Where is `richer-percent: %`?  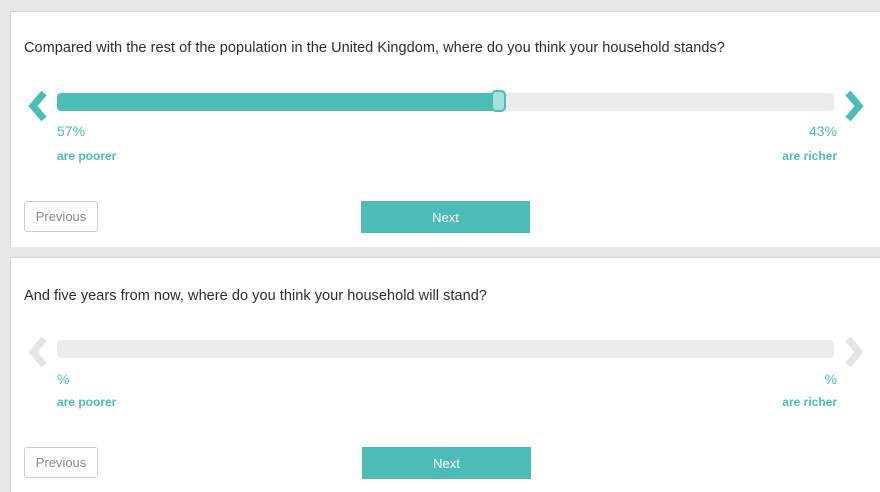
richer-percent: % is located at coordinates (830, 379).